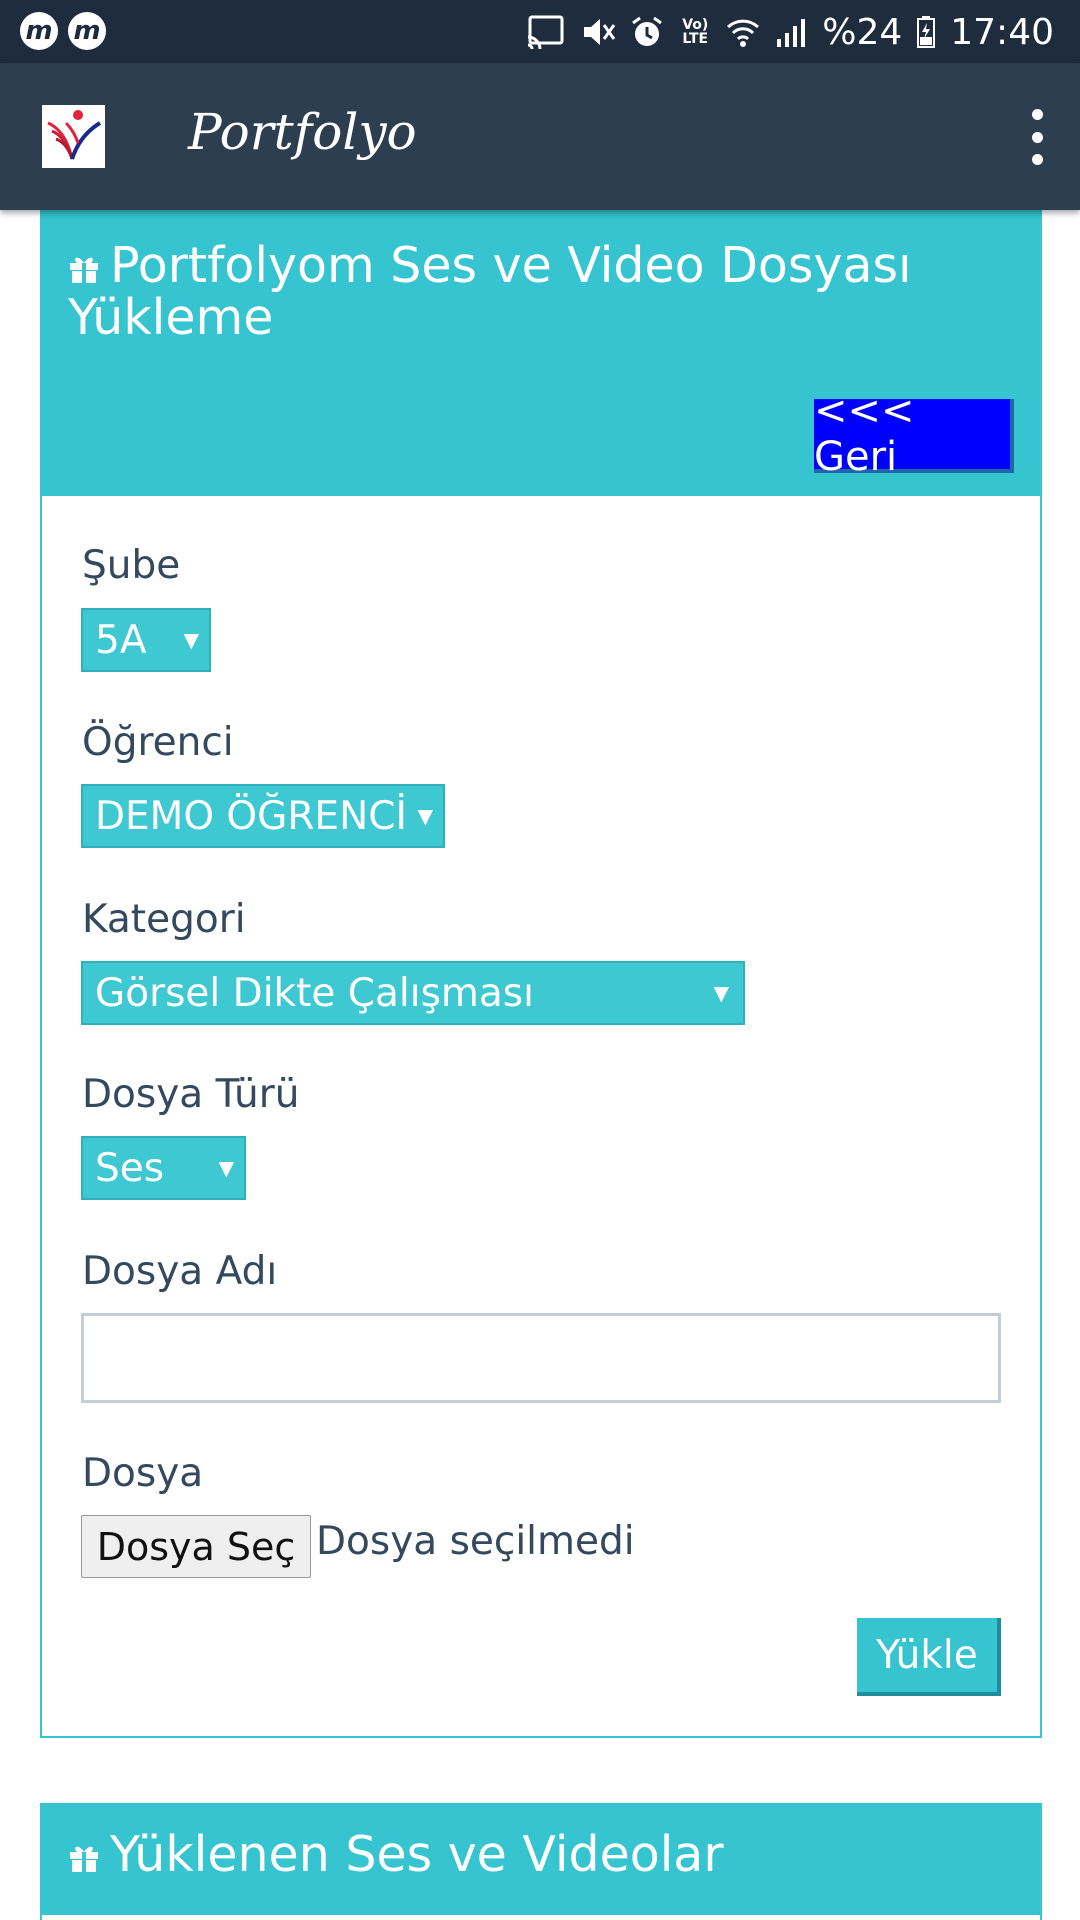 Image resolution: width=1080 pixels, height=1920 pixels. I want to click on battery-icon, so click(926, 32).